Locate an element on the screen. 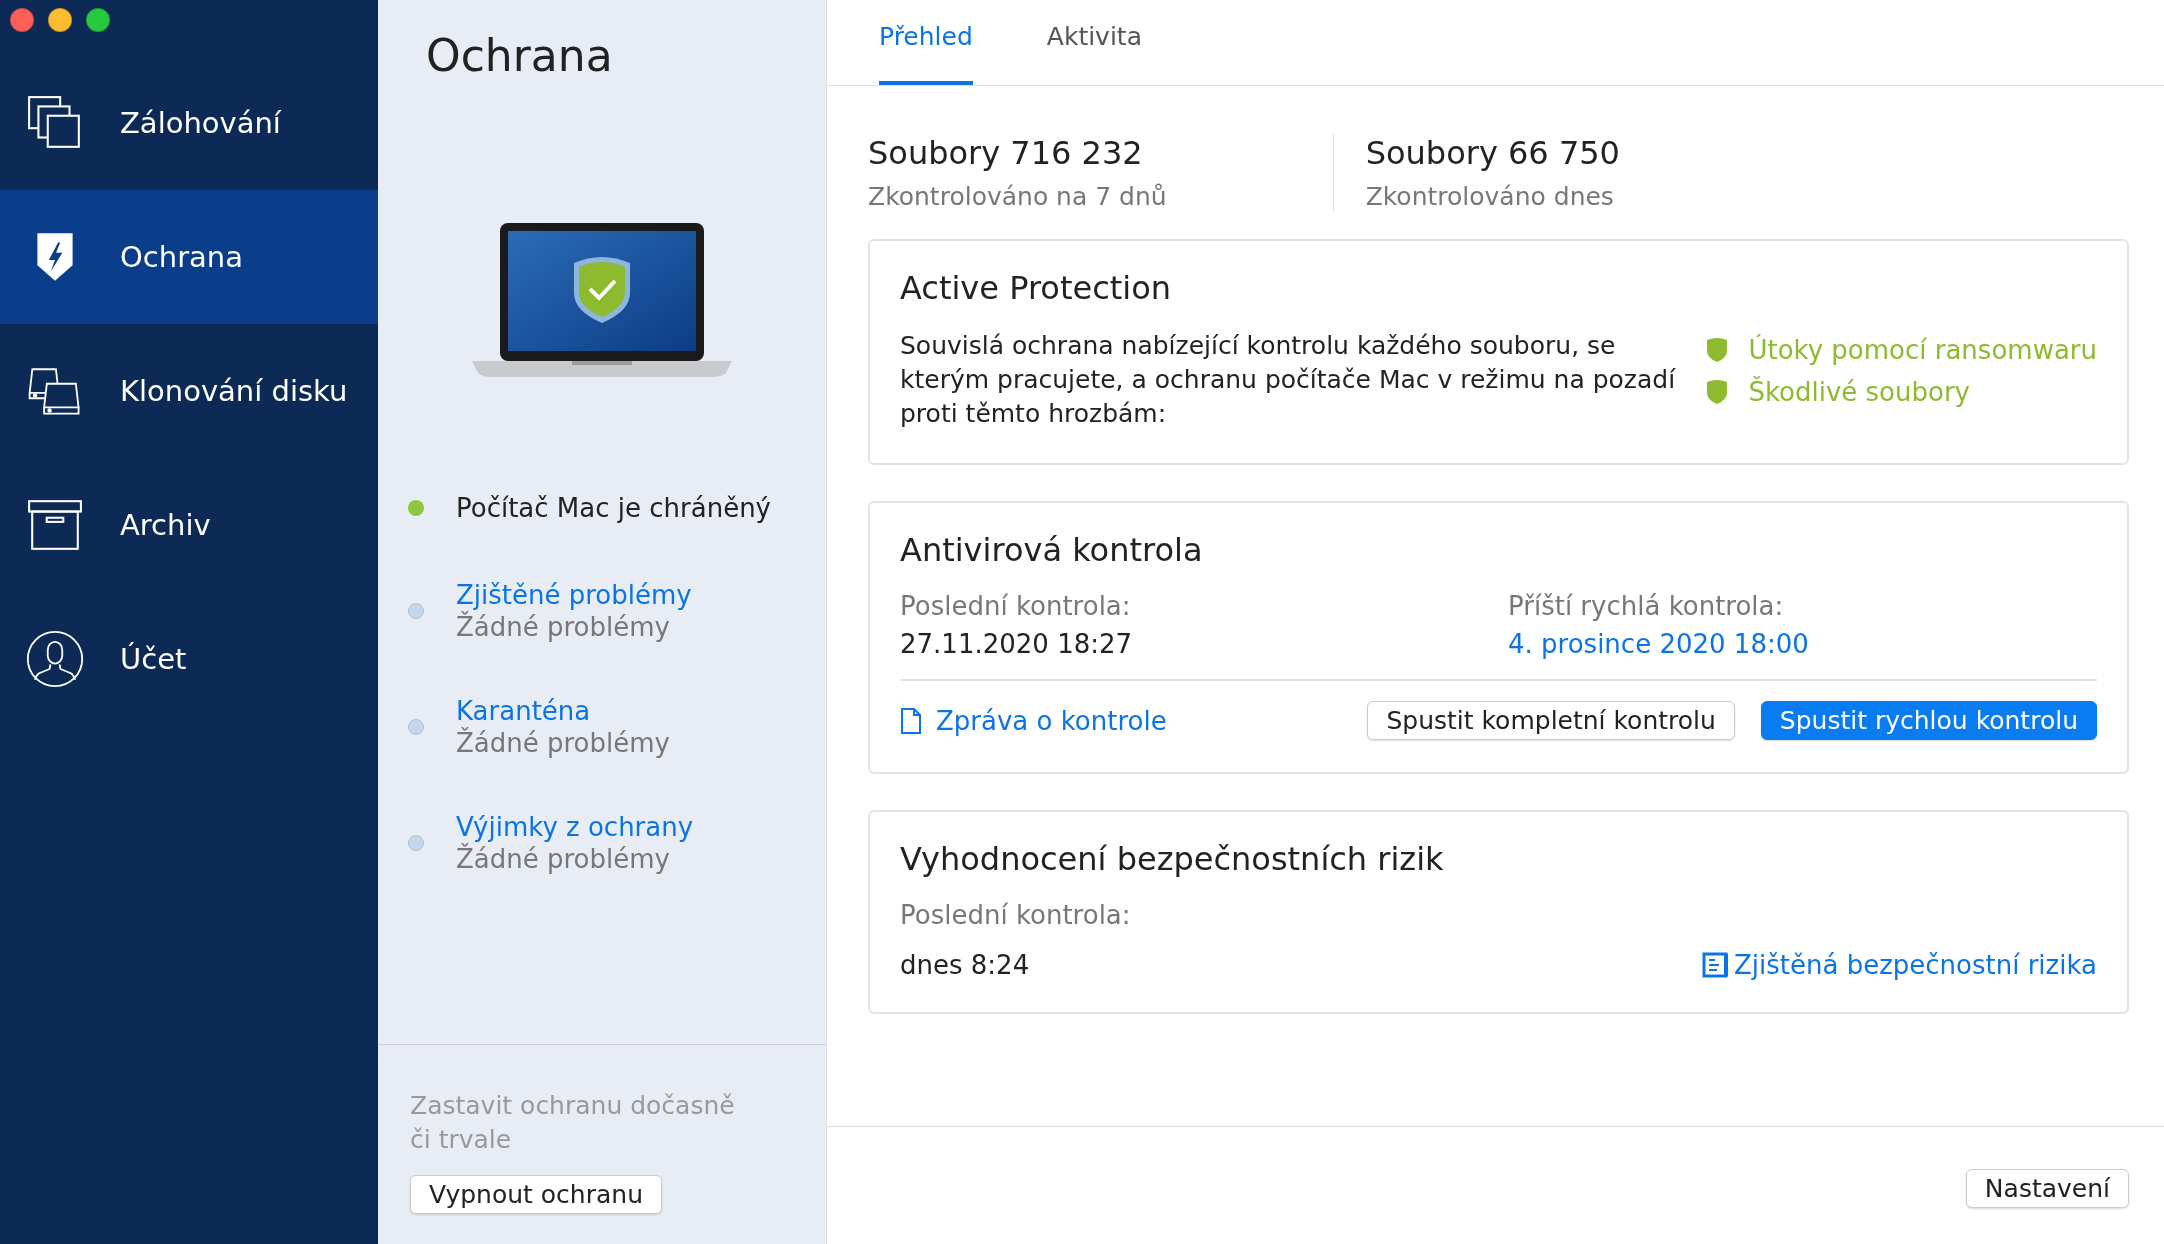  status-link: Zjištěné problémy is located at coordinates (574, 595).